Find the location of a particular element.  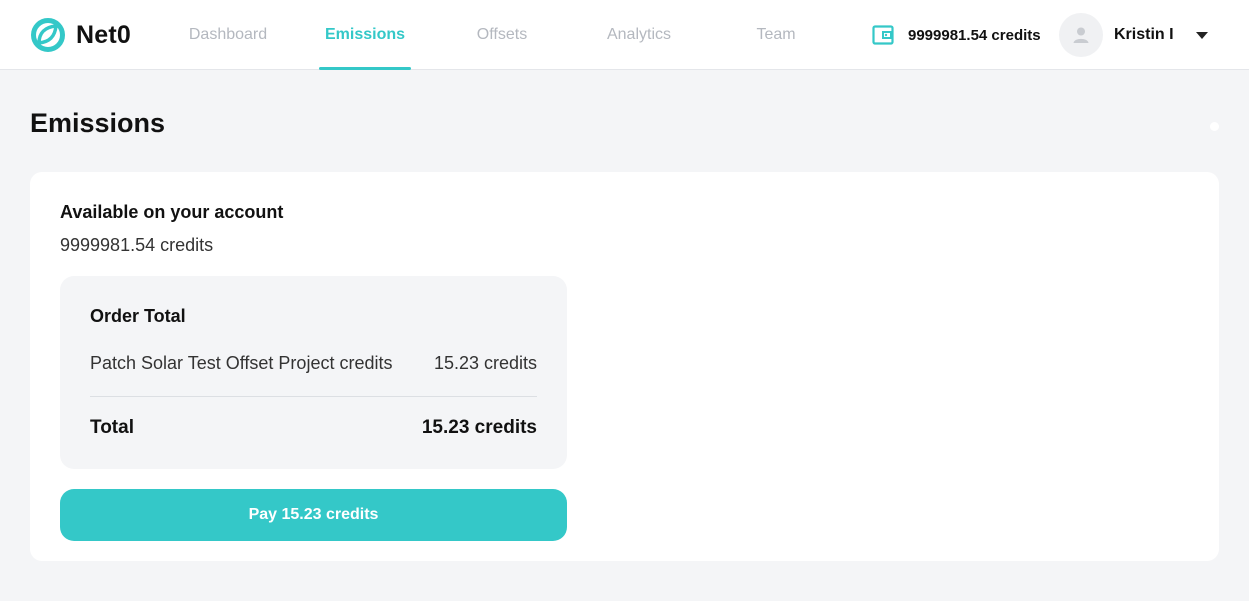

nav-emissions: Emissions is located at coordinates (365, 35).